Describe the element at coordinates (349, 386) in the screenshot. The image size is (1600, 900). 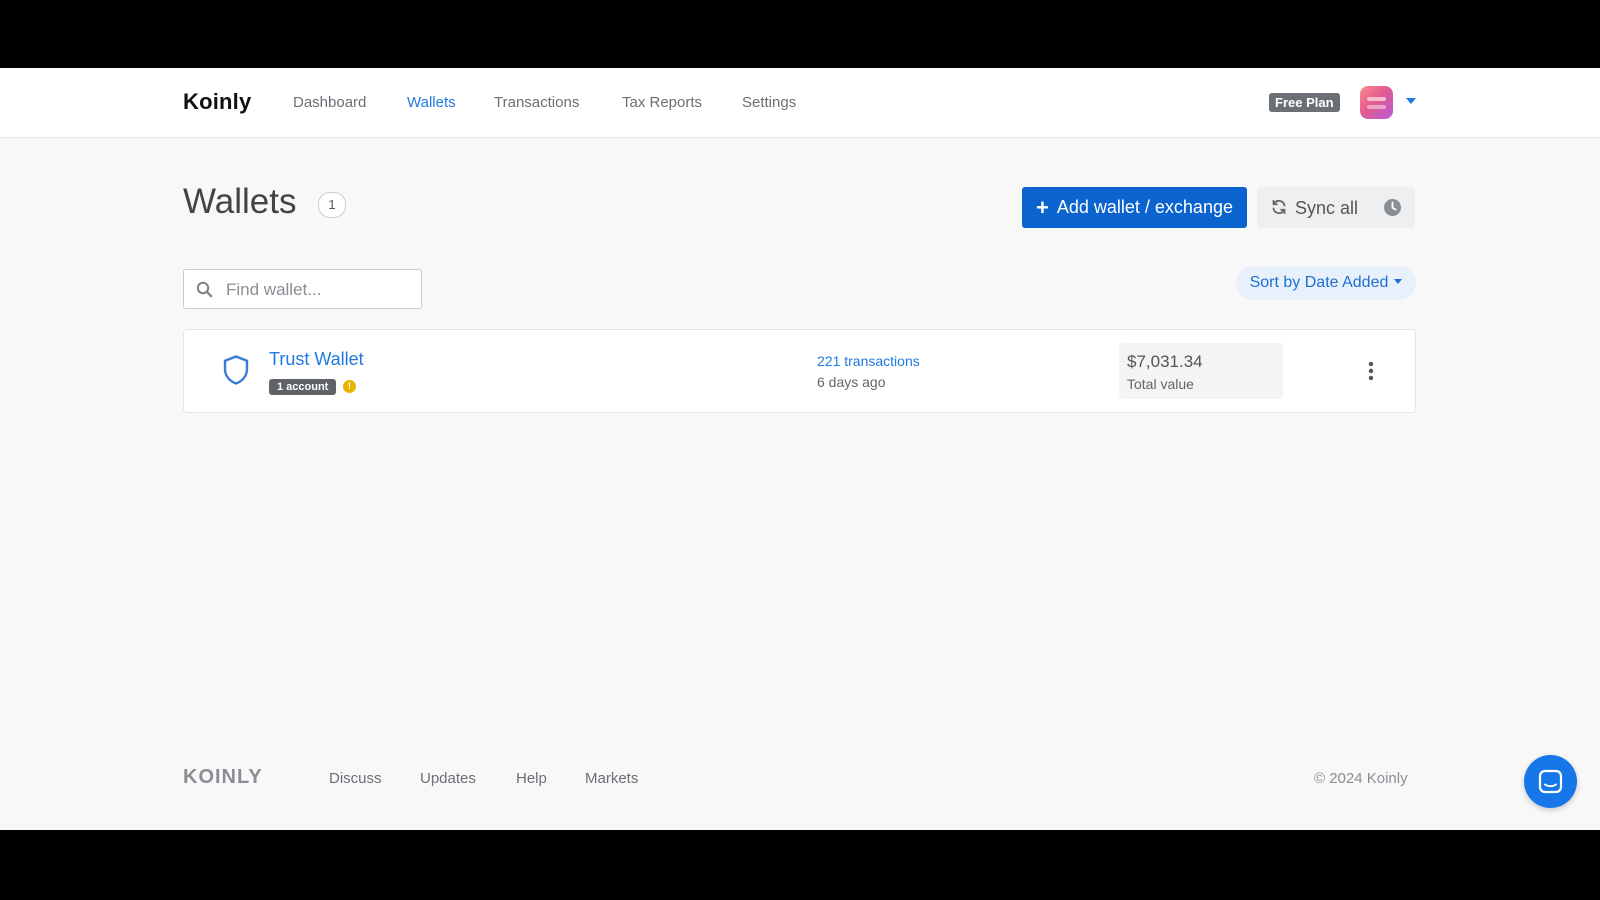
I see `warning-icon: !` at that location.